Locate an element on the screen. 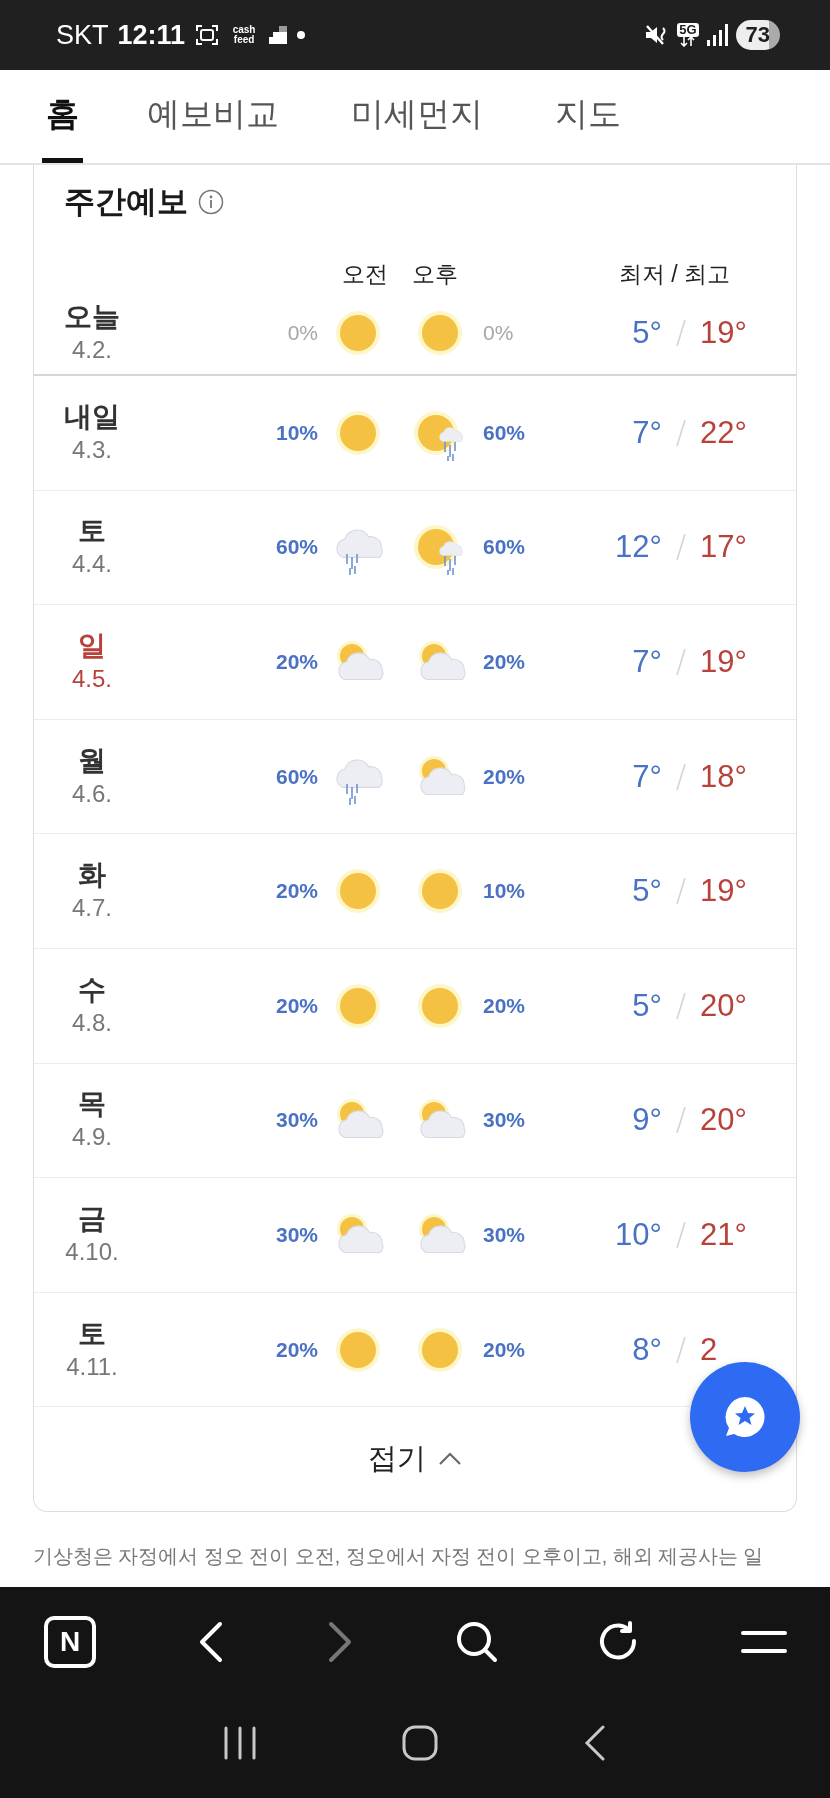 The image size is (830, 1798). stairs-icon is located at coordinates (278, 35).